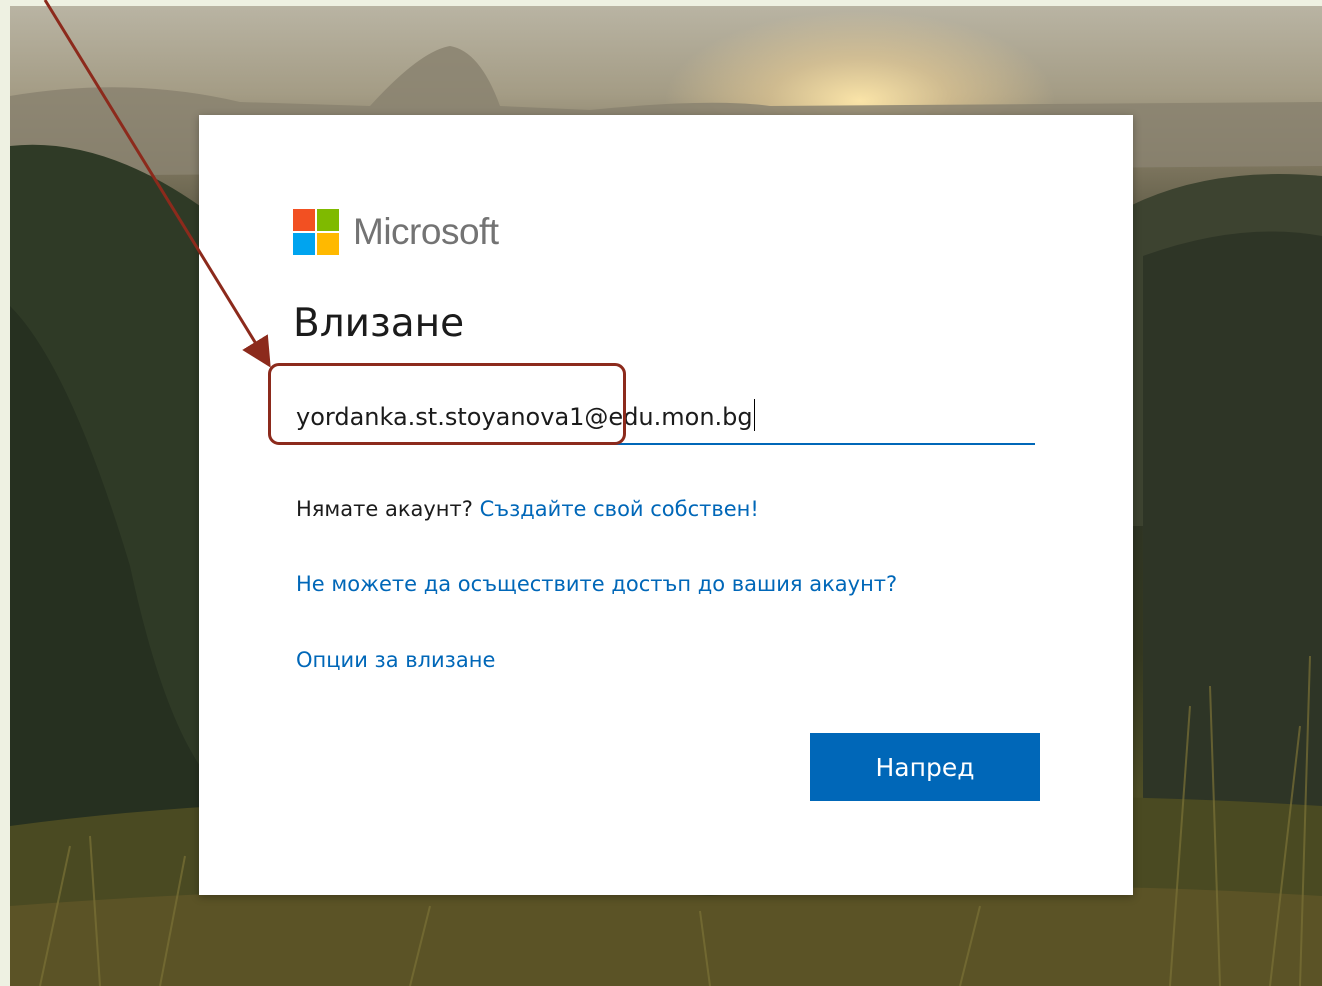 The image size is (1322, 986). I want to click on signin-options-row: Опции за влизане, so click(395, 660).